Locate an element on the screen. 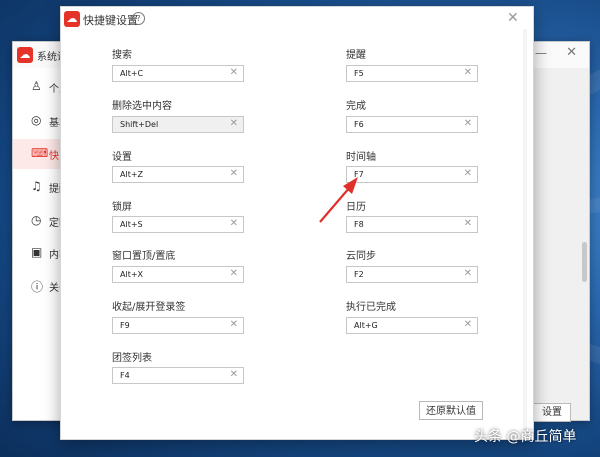 The width and height of the screenshot is (600, 457). watermark-text: 头条 @商丘简单 is located at coordinates (525, 437).